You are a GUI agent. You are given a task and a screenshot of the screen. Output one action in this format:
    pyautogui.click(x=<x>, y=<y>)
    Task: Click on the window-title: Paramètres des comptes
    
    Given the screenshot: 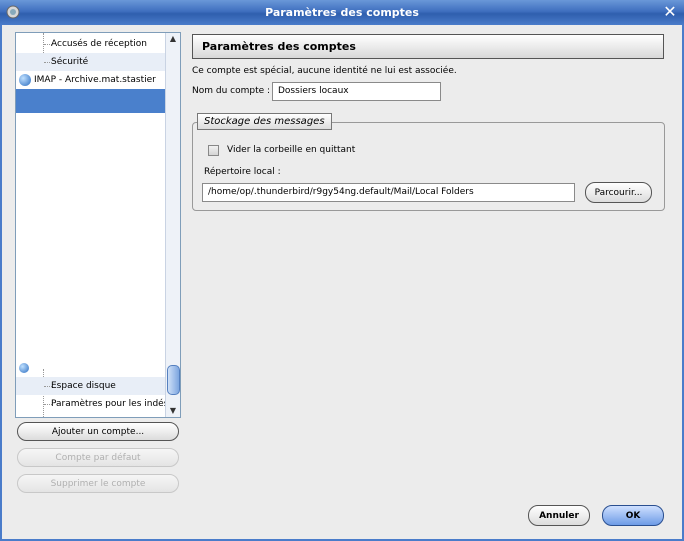 What is the action you would take?
    pyautogui.click(x=342, y=12)
    